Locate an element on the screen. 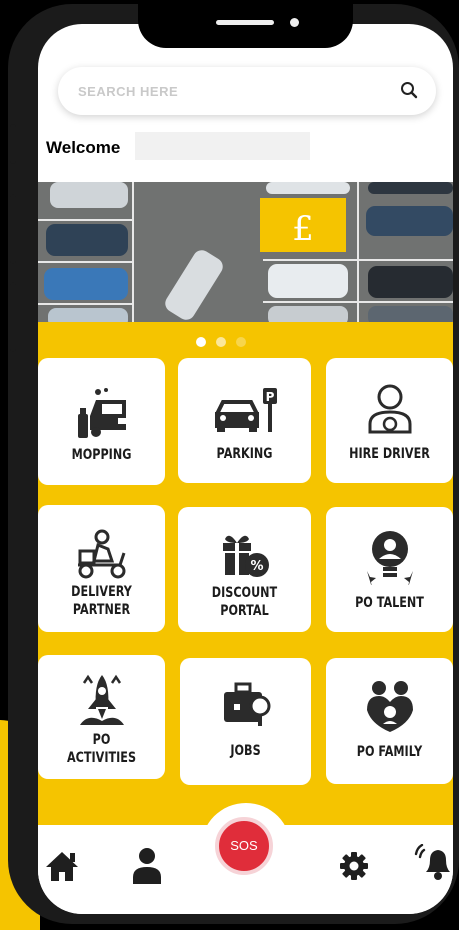 This screenshot has width=459, height=930. sos-label: SOS is located at coordinates (244, 845).